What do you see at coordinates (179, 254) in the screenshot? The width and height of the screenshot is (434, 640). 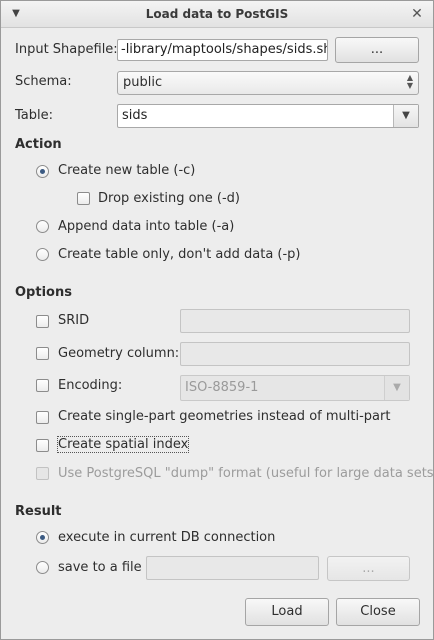 I see `create-table-only-label: Create table only, don't add data (-p)` at bounding box center [179, 254].